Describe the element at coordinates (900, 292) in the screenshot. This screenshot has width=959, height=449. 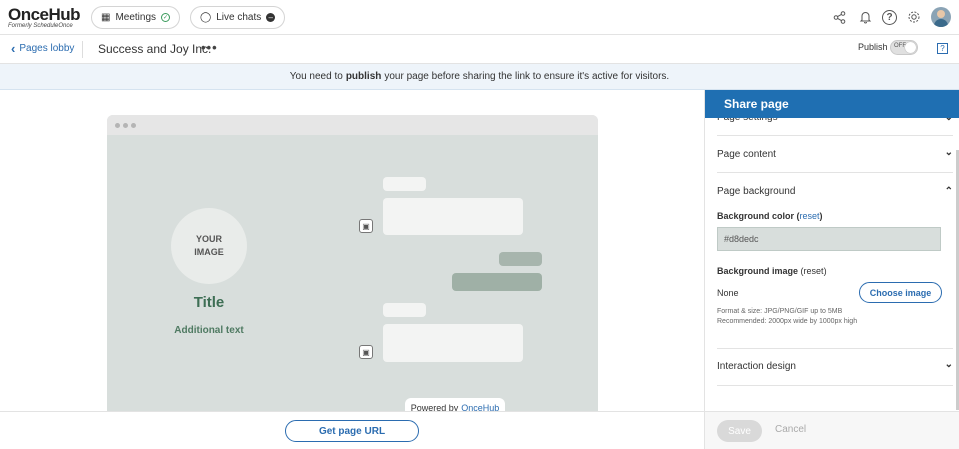
I see `choose-image-button: Choose image` at that location.